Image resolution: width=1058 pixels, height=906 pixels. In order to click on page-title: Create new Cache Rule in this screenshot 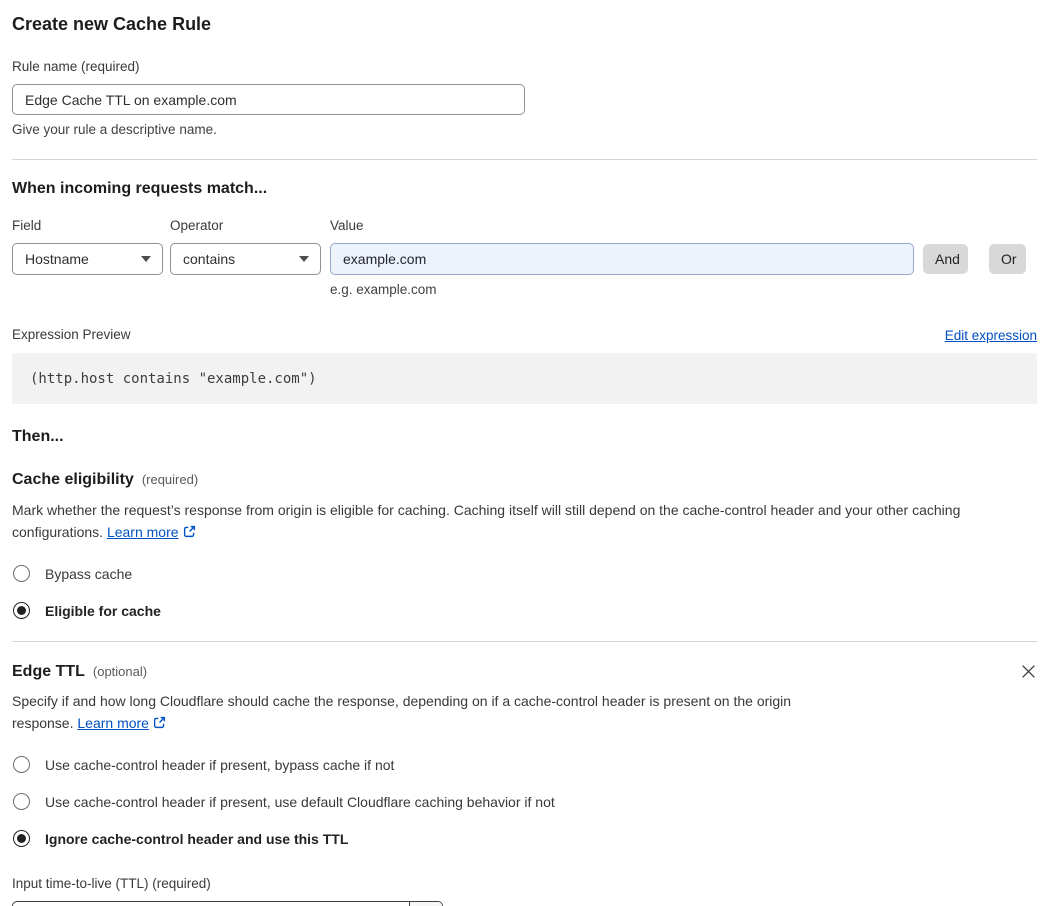, I will do `click(112, 24)`.